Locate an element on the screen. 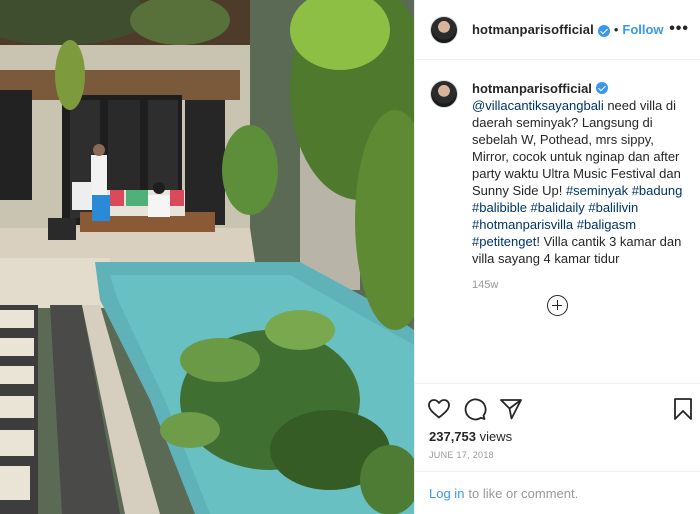 Image resolution: width=700 pixels, height=514 pixels. share-icon is located at coordinates (511, 409).